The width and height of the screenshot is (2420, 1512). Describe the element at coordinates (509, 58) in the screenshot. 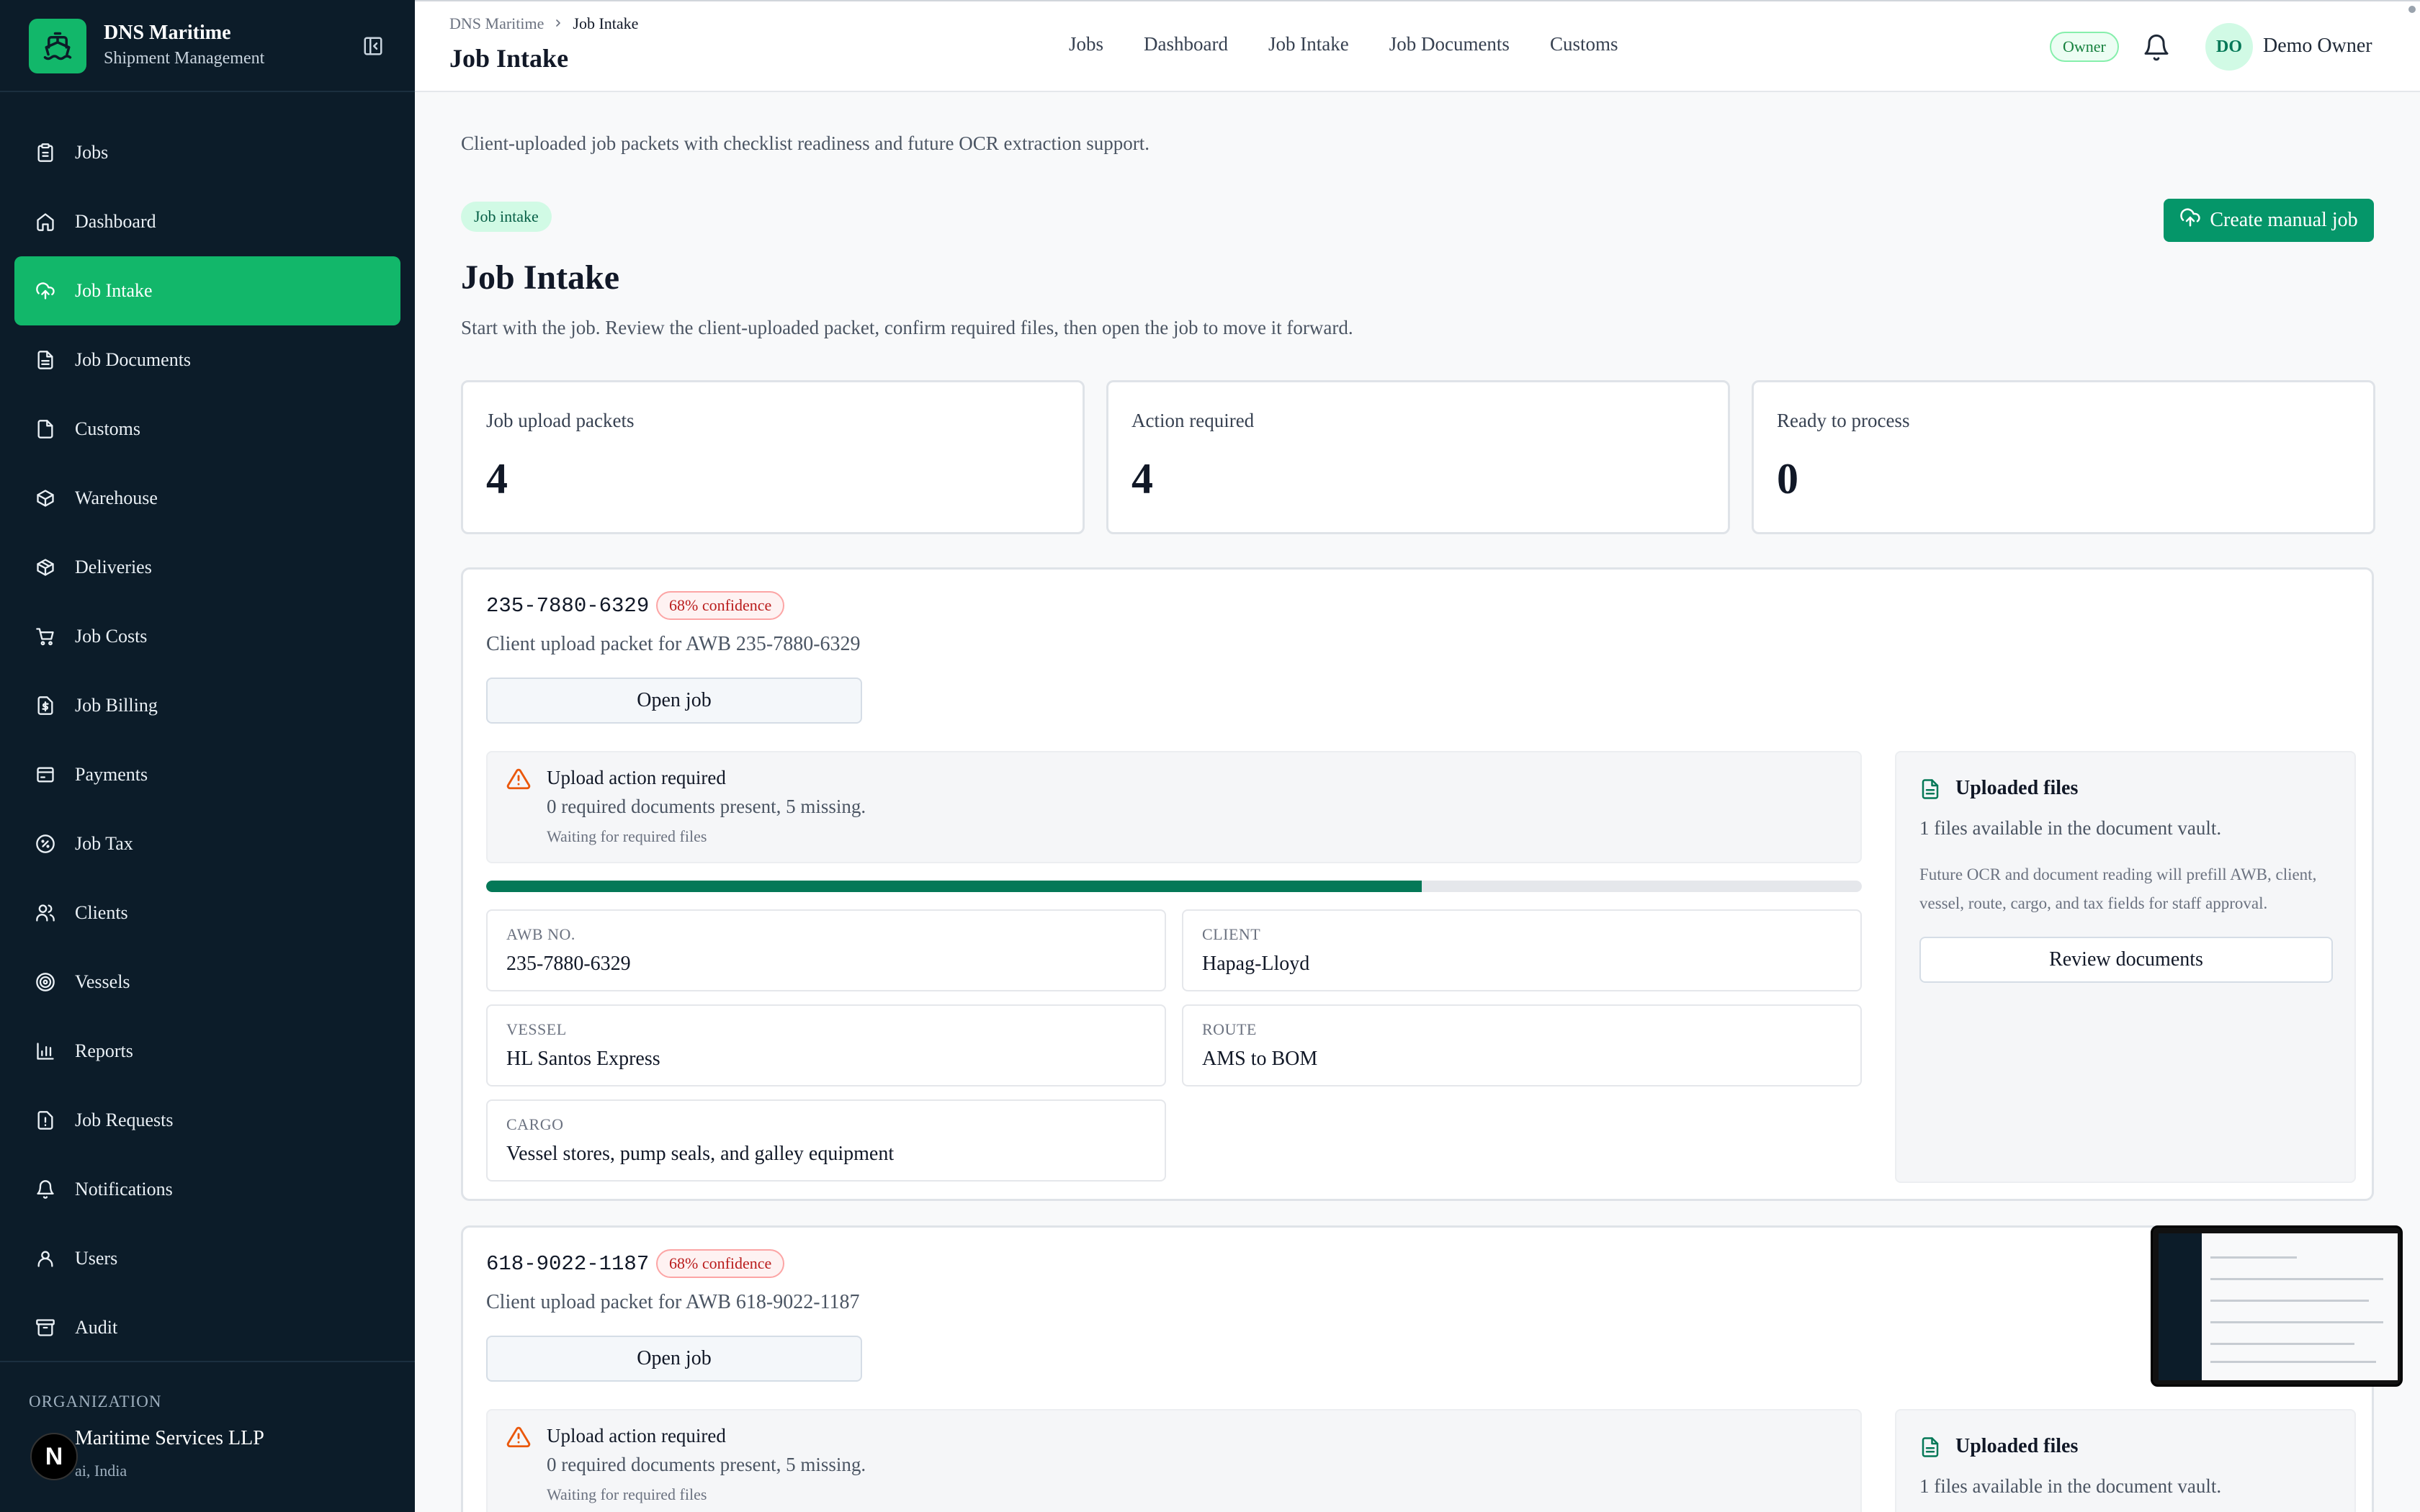

I see `page-title: Job Intake` at that location.